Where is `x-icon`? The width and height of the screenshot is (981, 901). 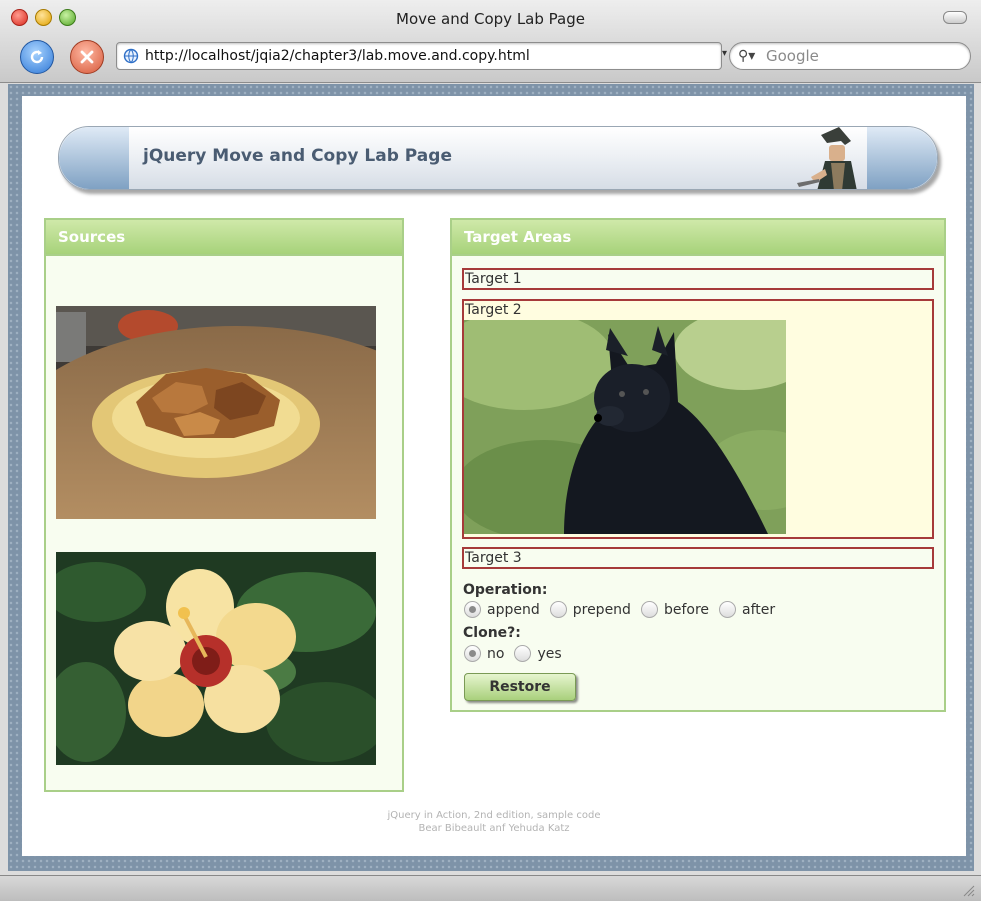 x-icon is located at coordinates (87, 57).